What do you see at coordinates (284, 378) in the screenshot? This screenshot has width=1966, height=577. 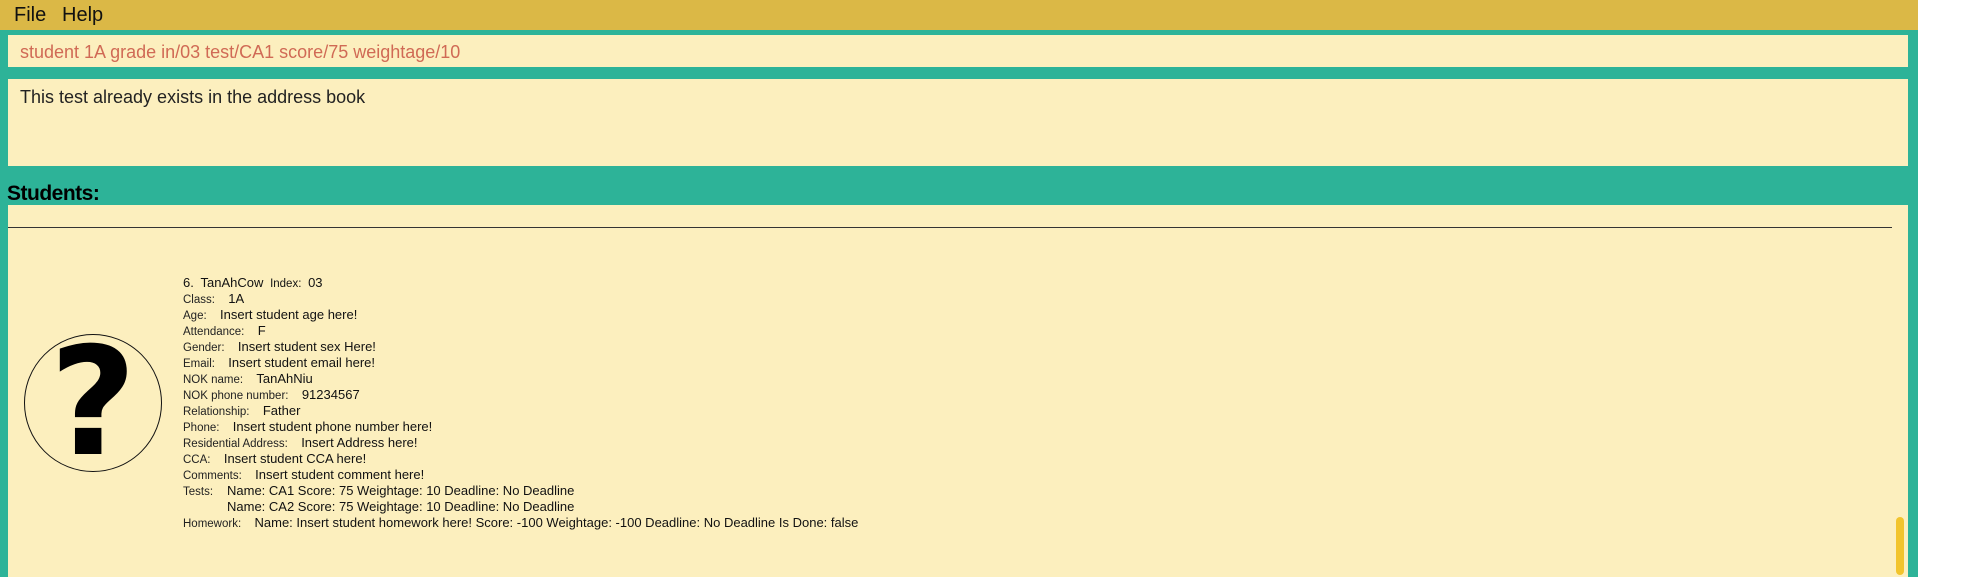 I see `field-value: TanAhNiu` at bounding box center [284, 378].